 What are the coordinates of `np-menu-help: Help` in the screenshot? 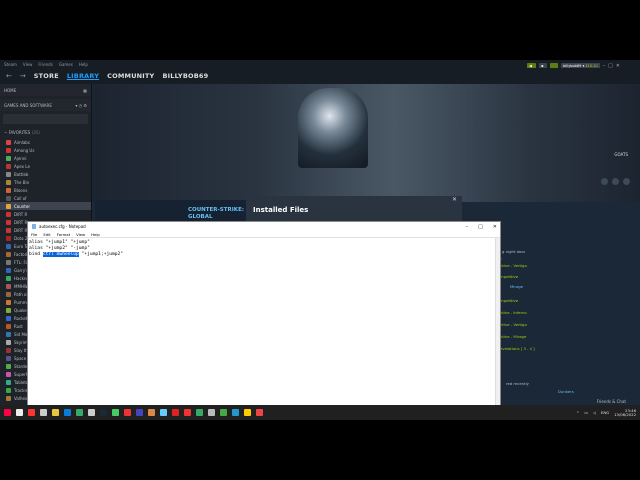 It's located at (95, 234).